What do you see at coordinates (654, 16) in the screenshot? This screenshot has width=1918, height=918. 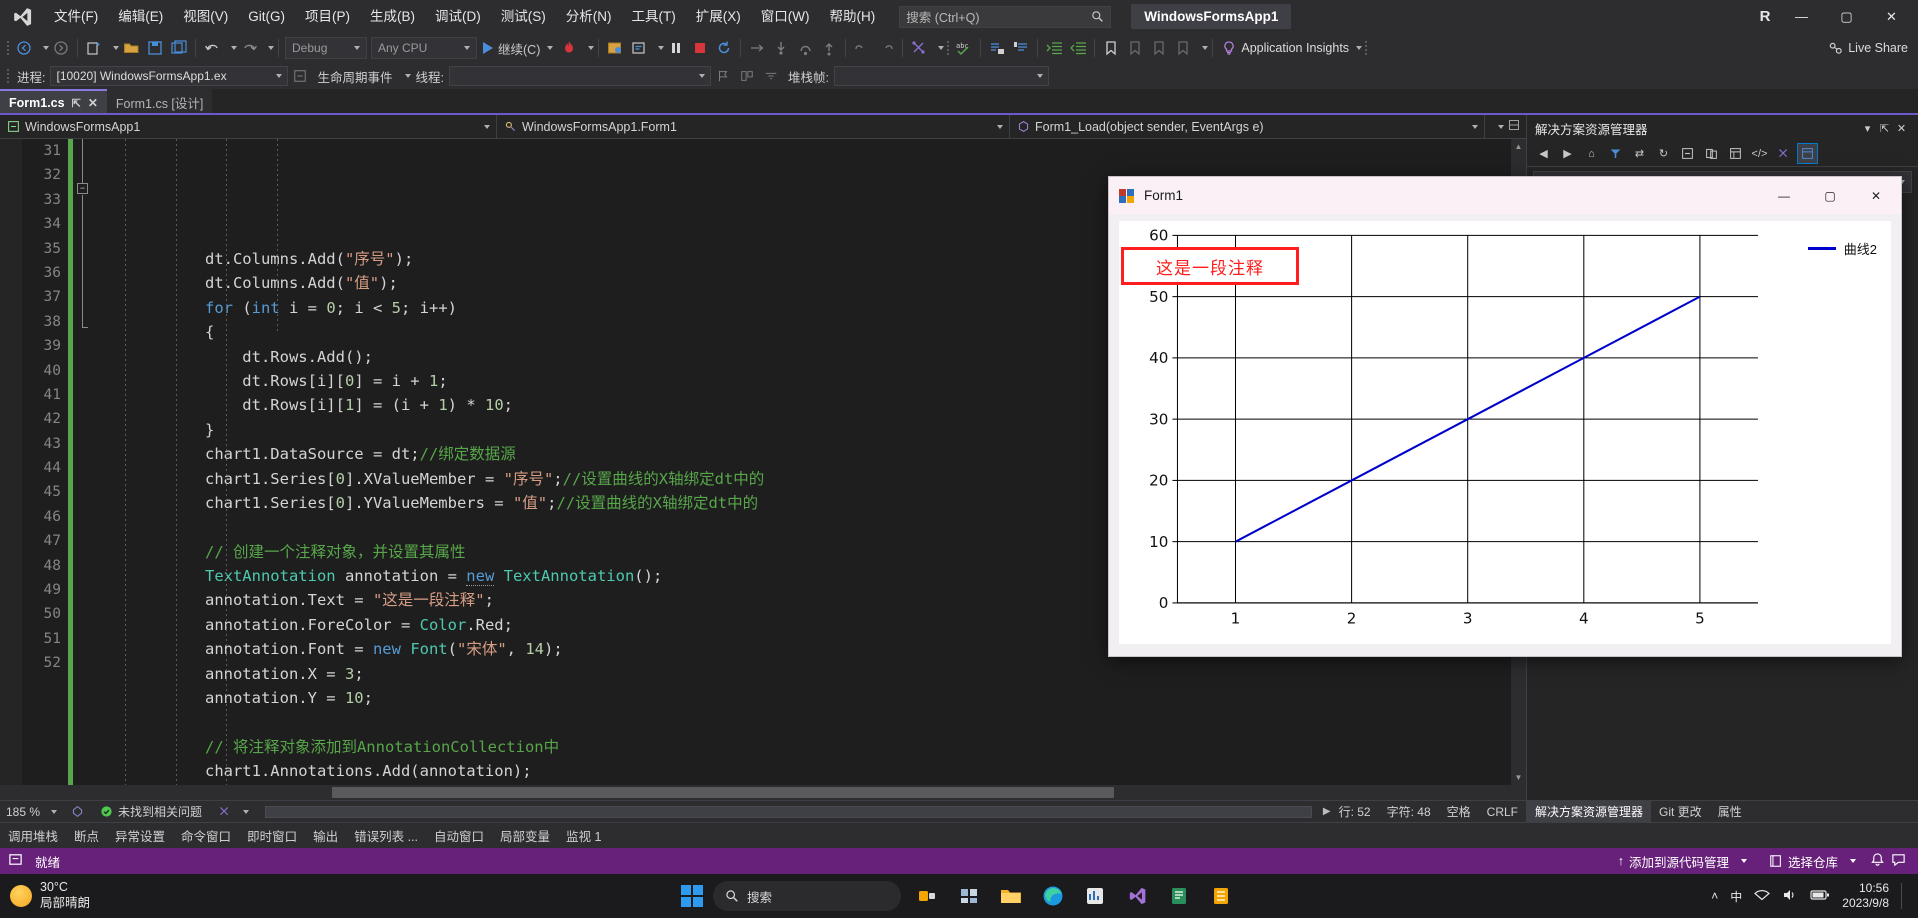 I see `menu-item-tools: 工具(T)` at bounding box center [654, 16].